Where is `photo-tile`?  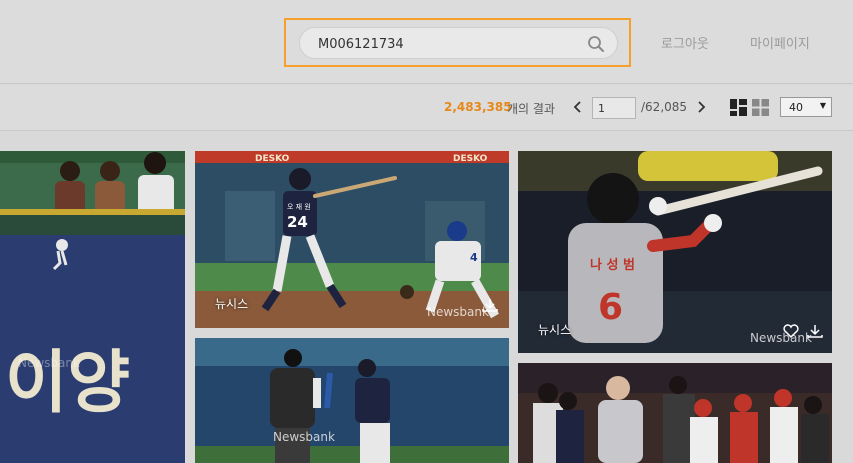
photo-tile is located at coordinates (675, 413).